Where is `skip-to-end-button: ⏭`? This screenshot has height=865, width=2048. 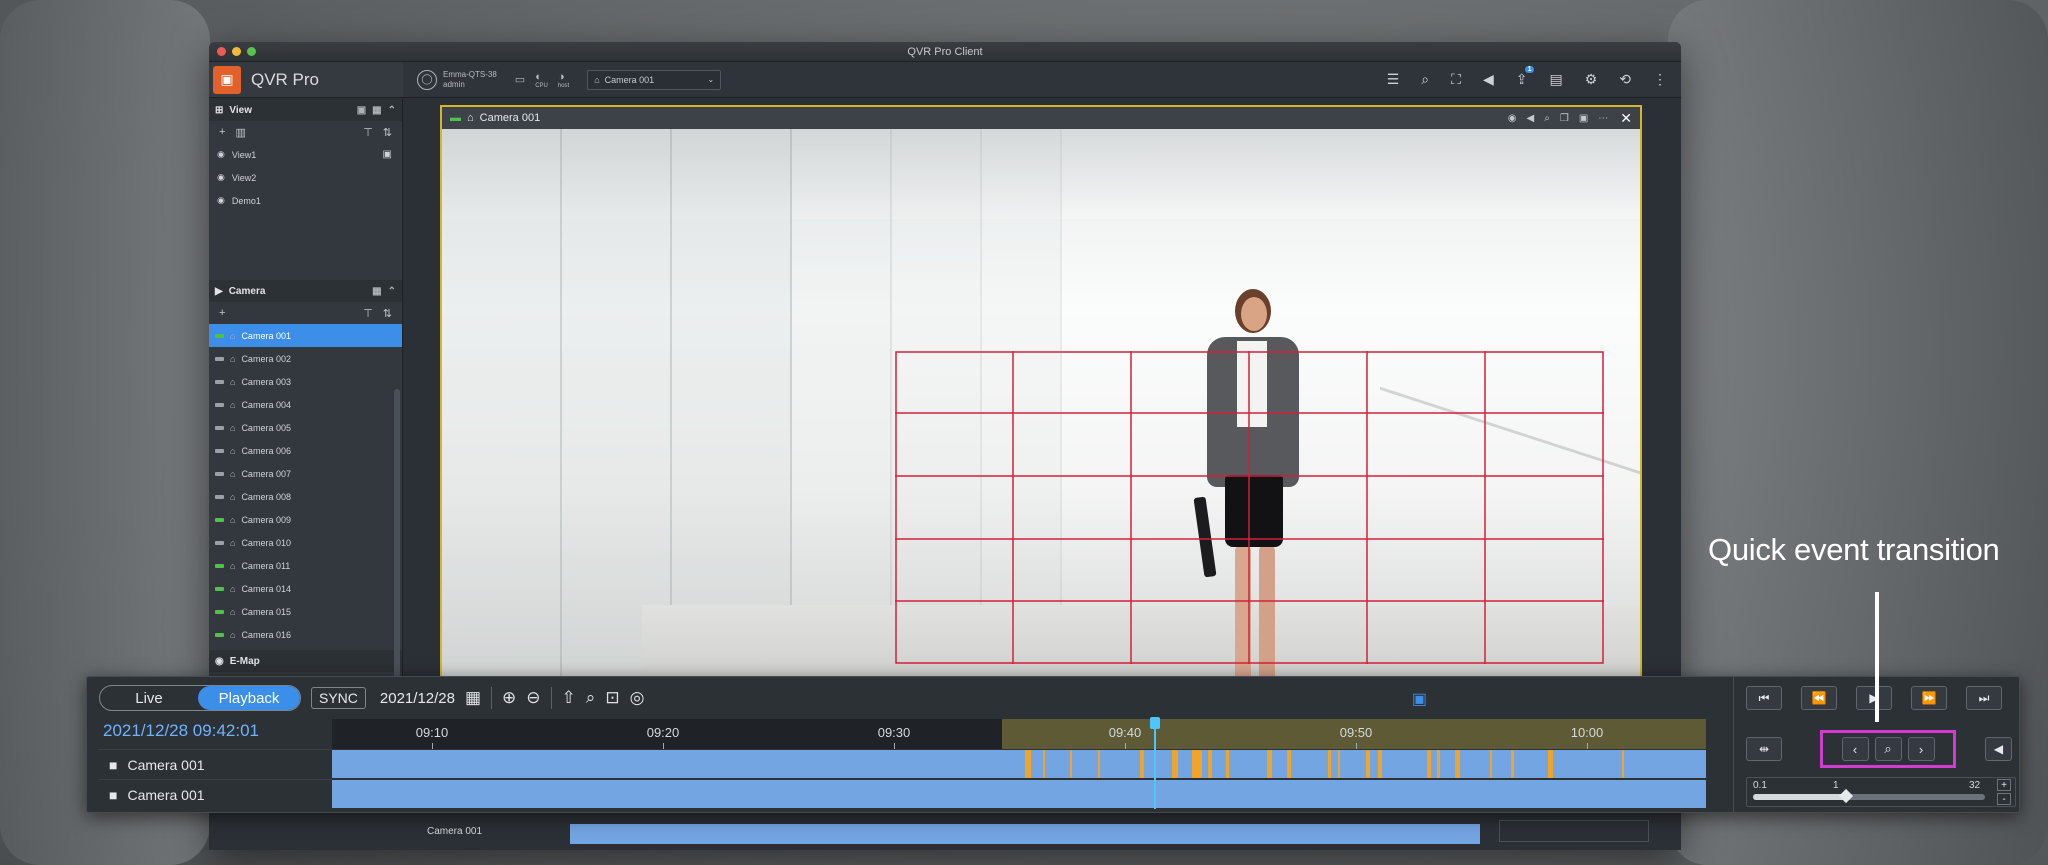 skip-to-end-button: ⏭ is located at coordinates (1984, 698).